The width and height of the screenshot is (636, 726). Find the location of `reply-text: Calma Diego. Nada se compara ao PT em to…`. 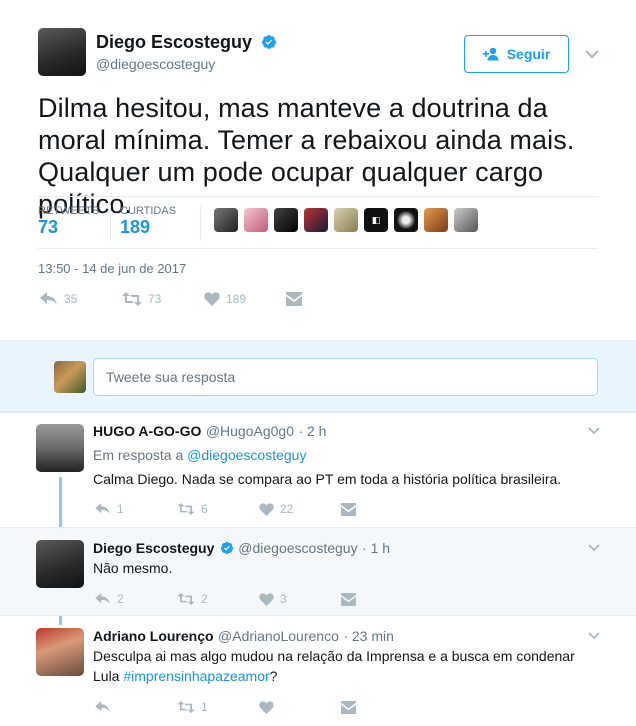

reply-text: Calma Diego. Nada se compara ao PT em to… is located at coordinates (327, 479).